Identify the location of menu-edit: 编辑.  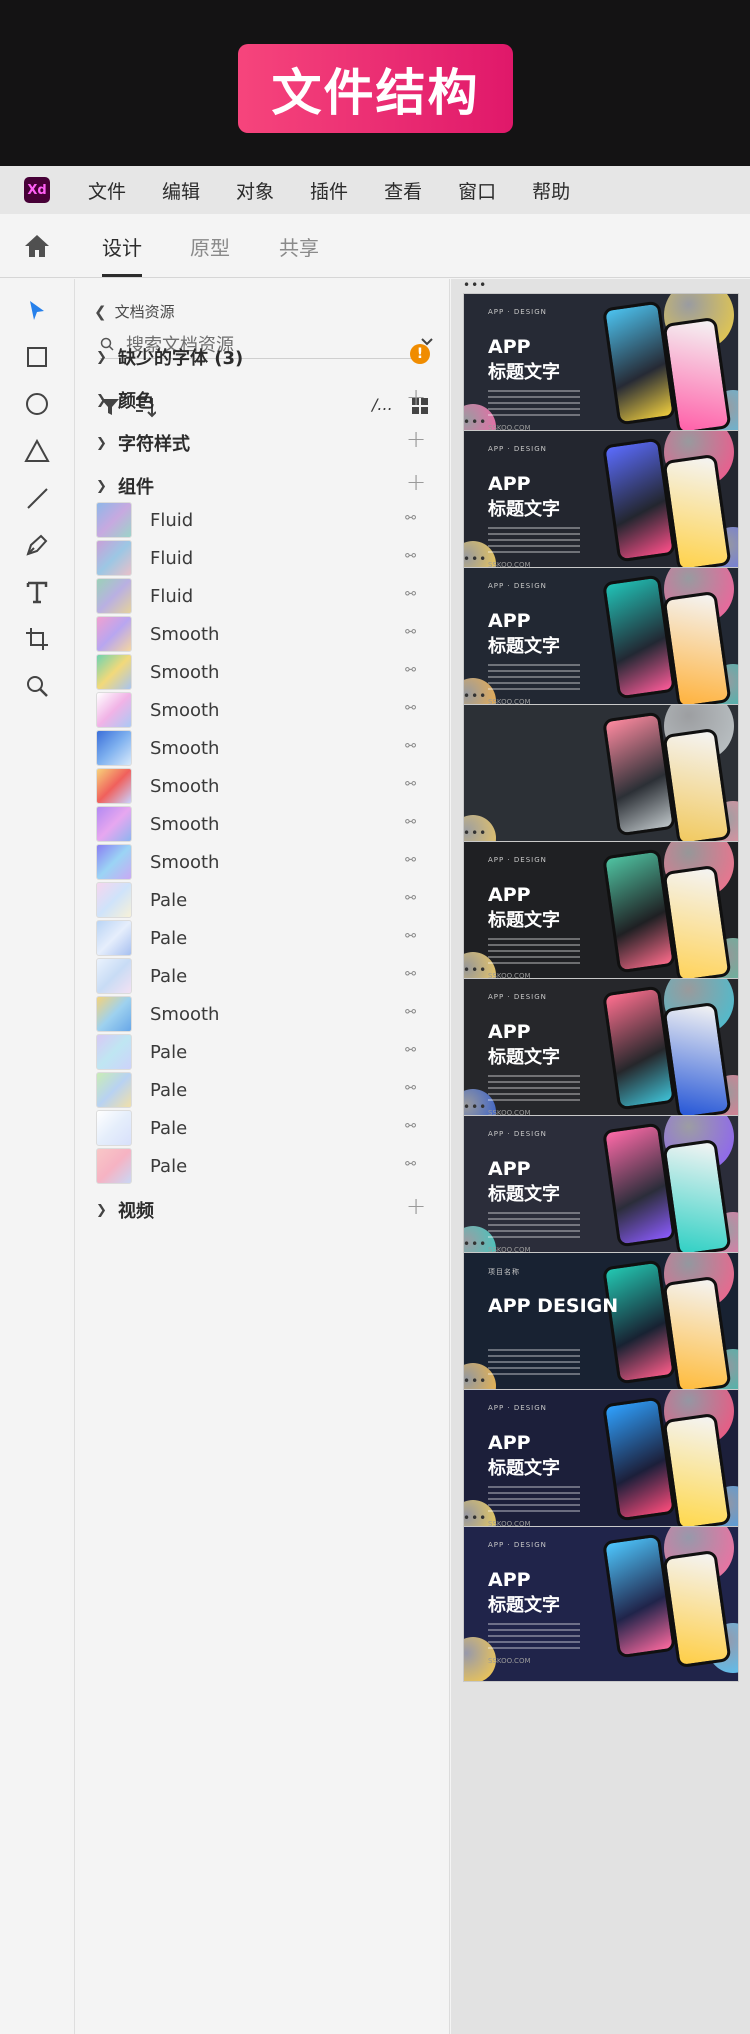
(181, 190).